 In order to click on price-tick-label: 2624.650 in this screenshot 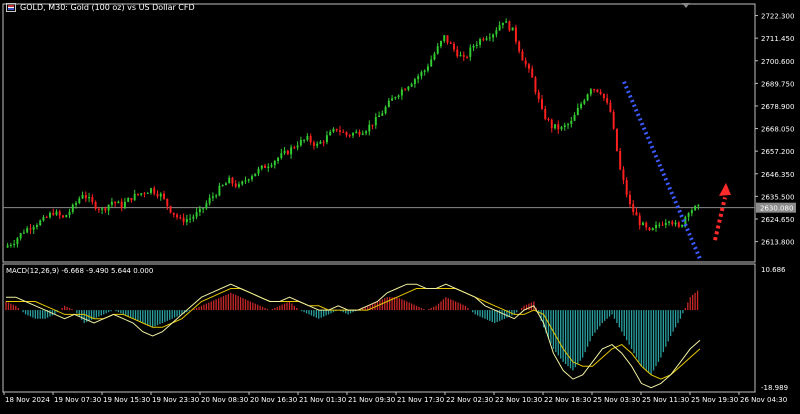, I will do `click(777, 220)`.